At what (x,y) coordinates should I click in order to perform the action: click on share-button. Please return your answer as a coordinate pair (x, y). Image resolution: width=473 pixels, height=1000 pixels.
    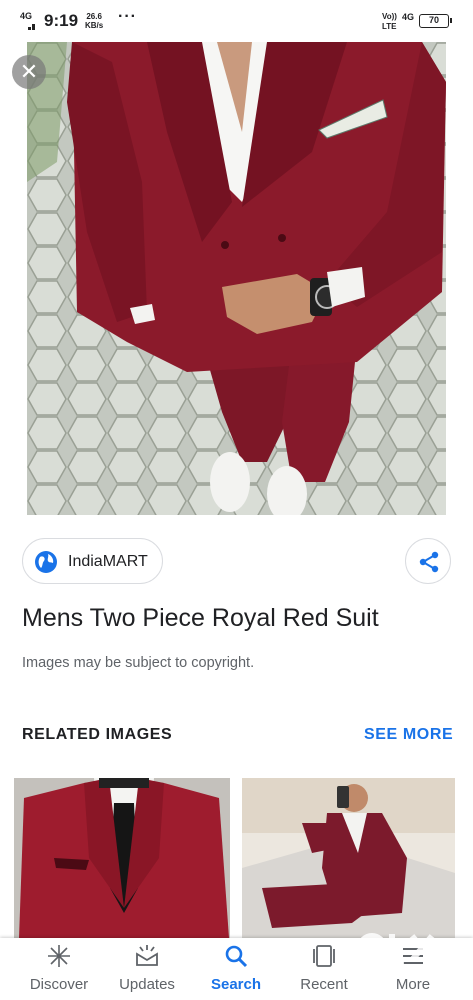
    Looking at the image, I should click on (428, 561).